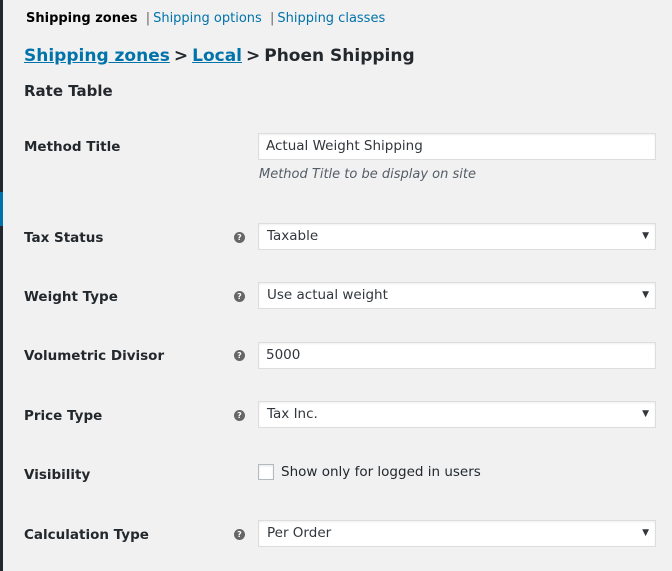 The image size is (672, 571). I want to click on subnav-shipping-options: Shipping options, so click(207, 18).